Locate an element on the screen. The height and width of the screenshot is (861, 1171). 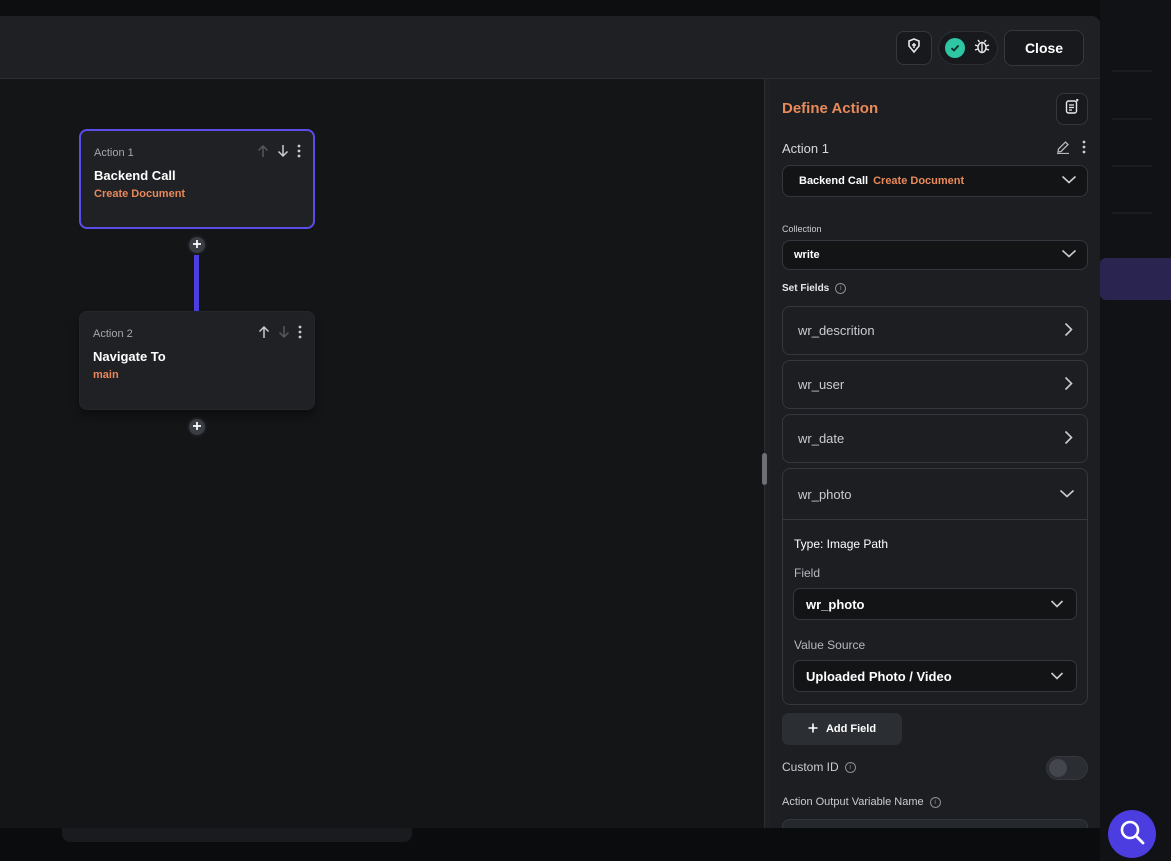
pencil-icon is located at coordinates (1063, 149).